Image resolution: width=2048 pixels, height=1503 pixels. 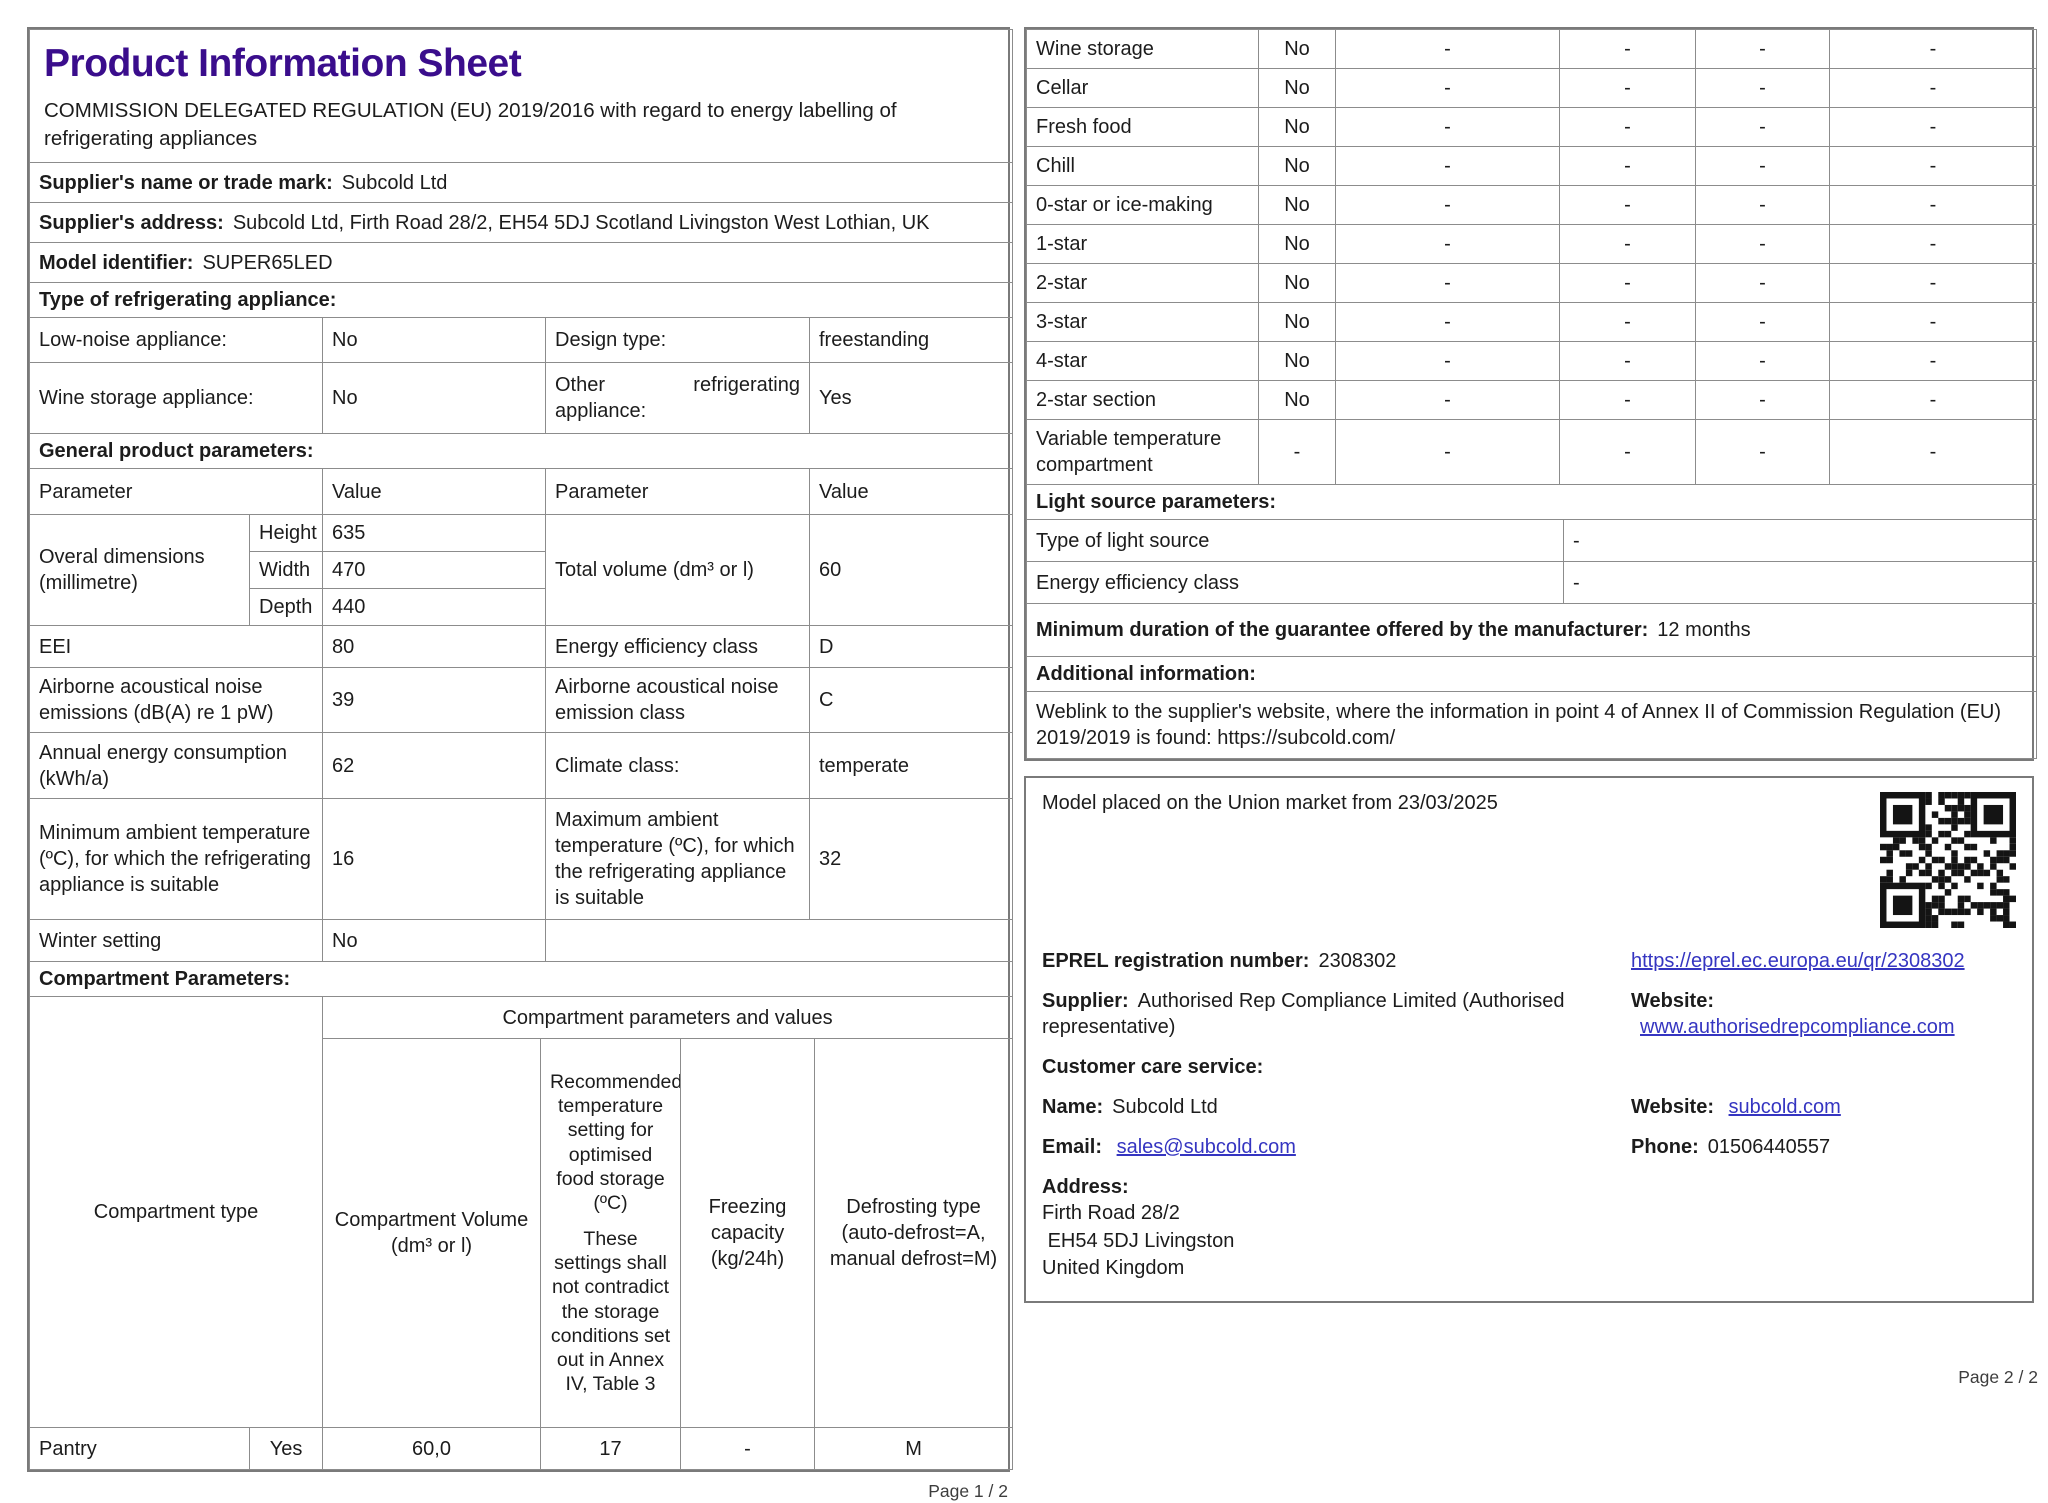 What do you see at coordinates (1072, 1147) in the screenshot?
I see `email-label: Email:` at bounding box center [1072, 1147].